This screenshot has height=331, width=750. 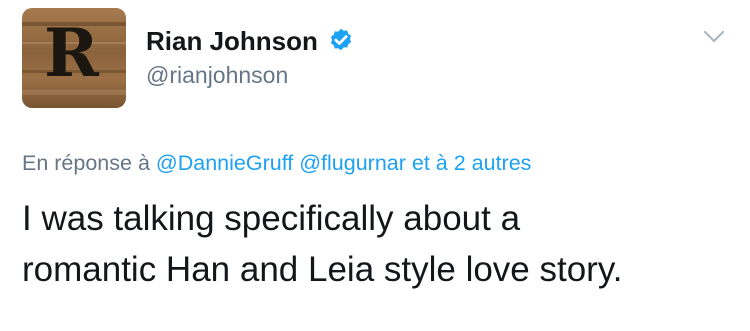 What do you see at coordinates (352, 163) in the screenshot?
I see `reply-mention-link: @flugurnar` at bounding box center [352, 163].